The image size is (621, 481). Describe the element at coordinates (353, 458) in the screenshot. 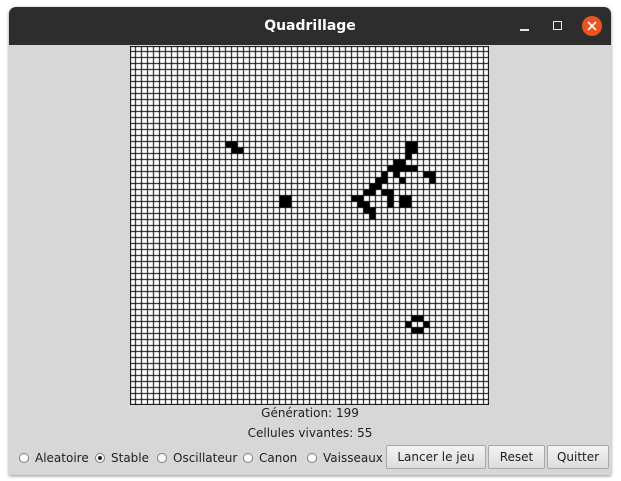

I see `radio-label: Vaisseaux` at that location.